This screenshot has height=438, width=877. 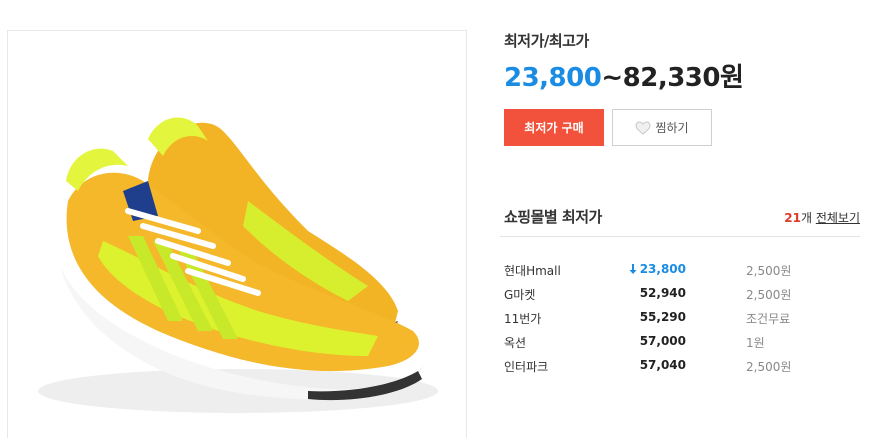 I want to click on mall-count: 21, so click(x=792, y=218).